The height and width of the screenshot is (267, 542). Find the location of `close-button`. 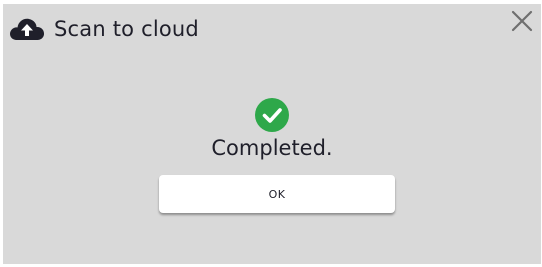

close-button is located at coordinates (522, 21).